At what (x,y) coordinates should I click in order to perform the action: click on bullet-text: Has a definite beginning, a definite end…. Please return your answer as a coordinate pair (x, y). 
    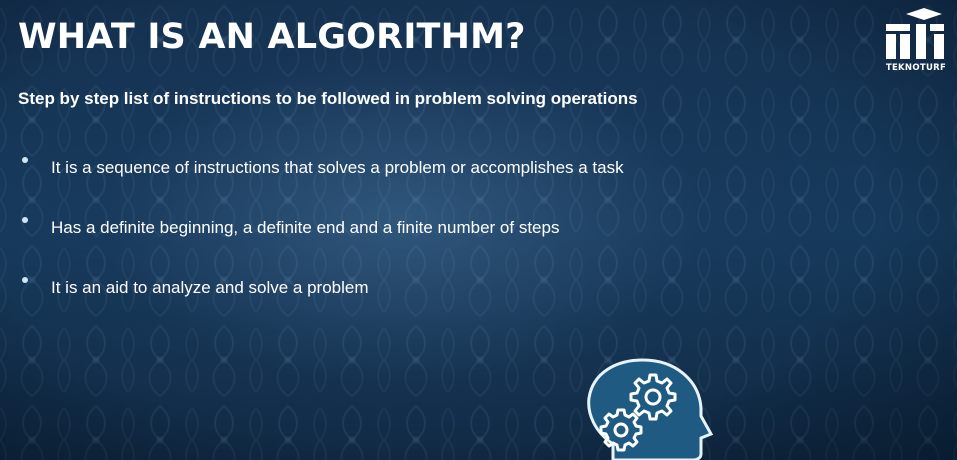
    Looking at the image, I should click on (305, 227).